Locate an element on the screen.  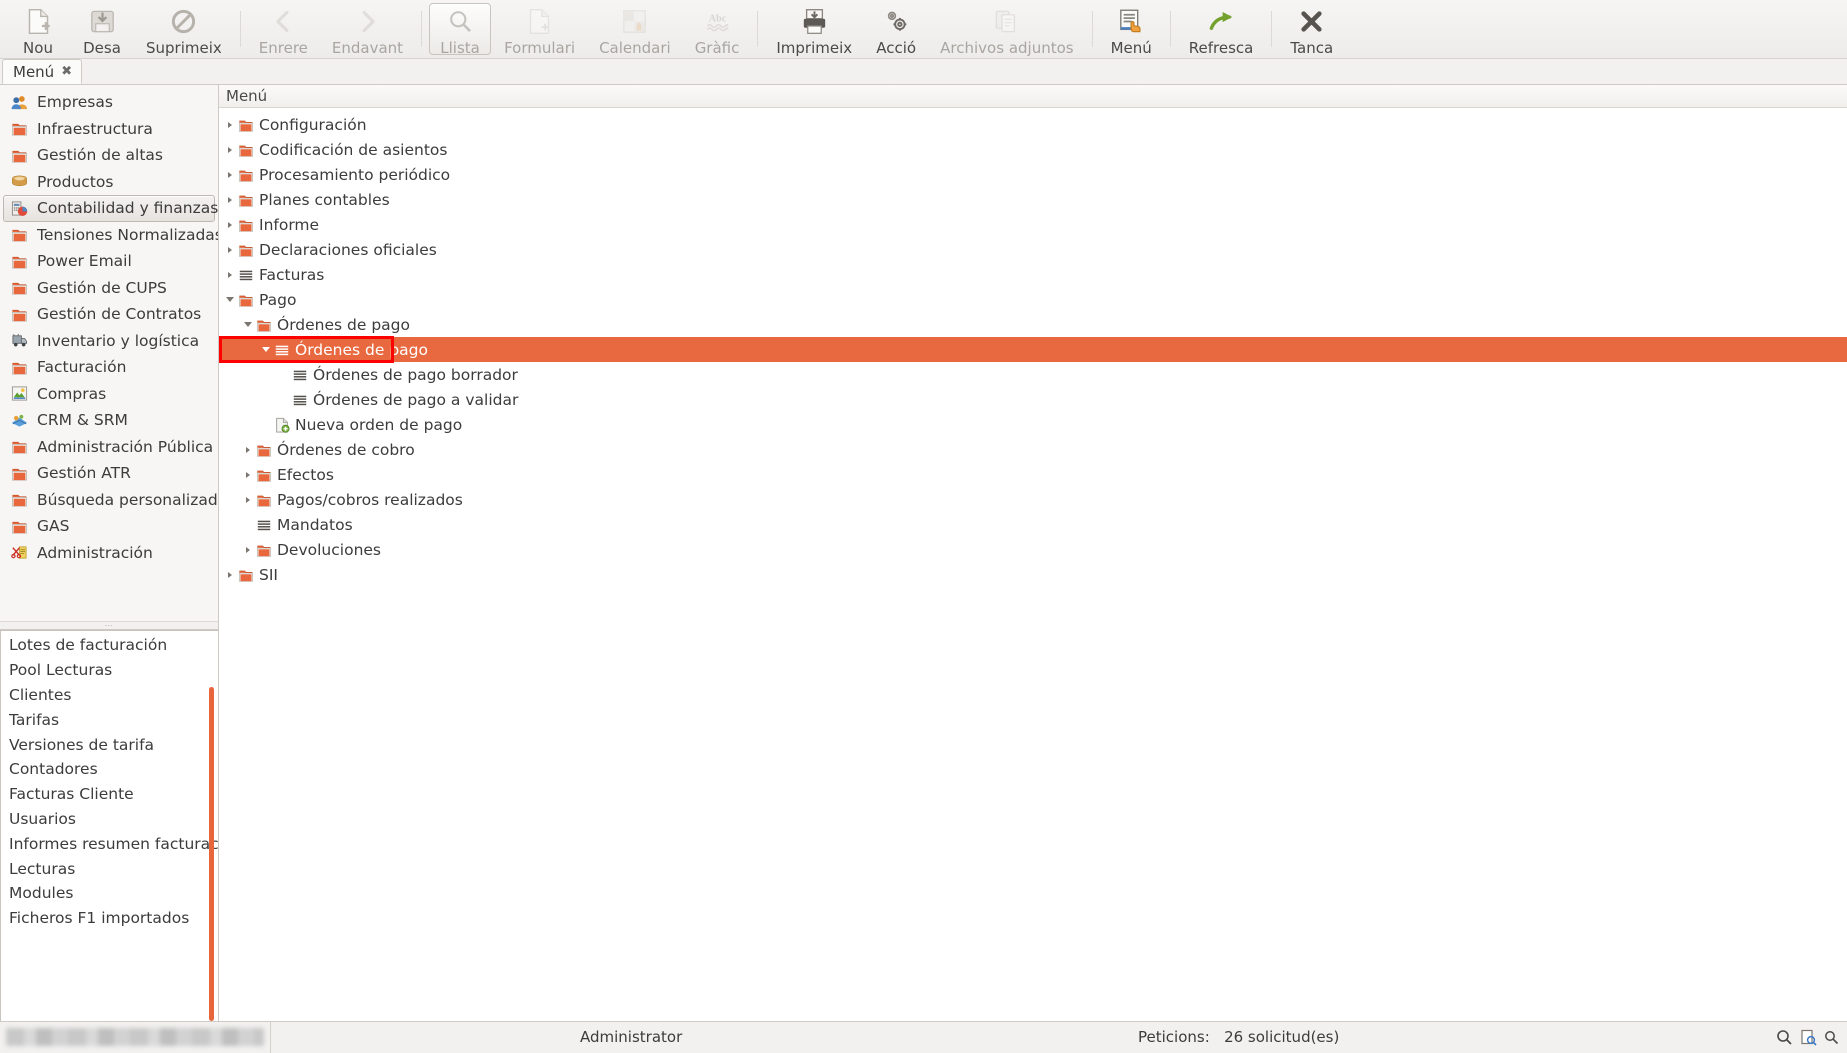
toolbar-button-label: Refresca is located at coordinates (1221, 48).